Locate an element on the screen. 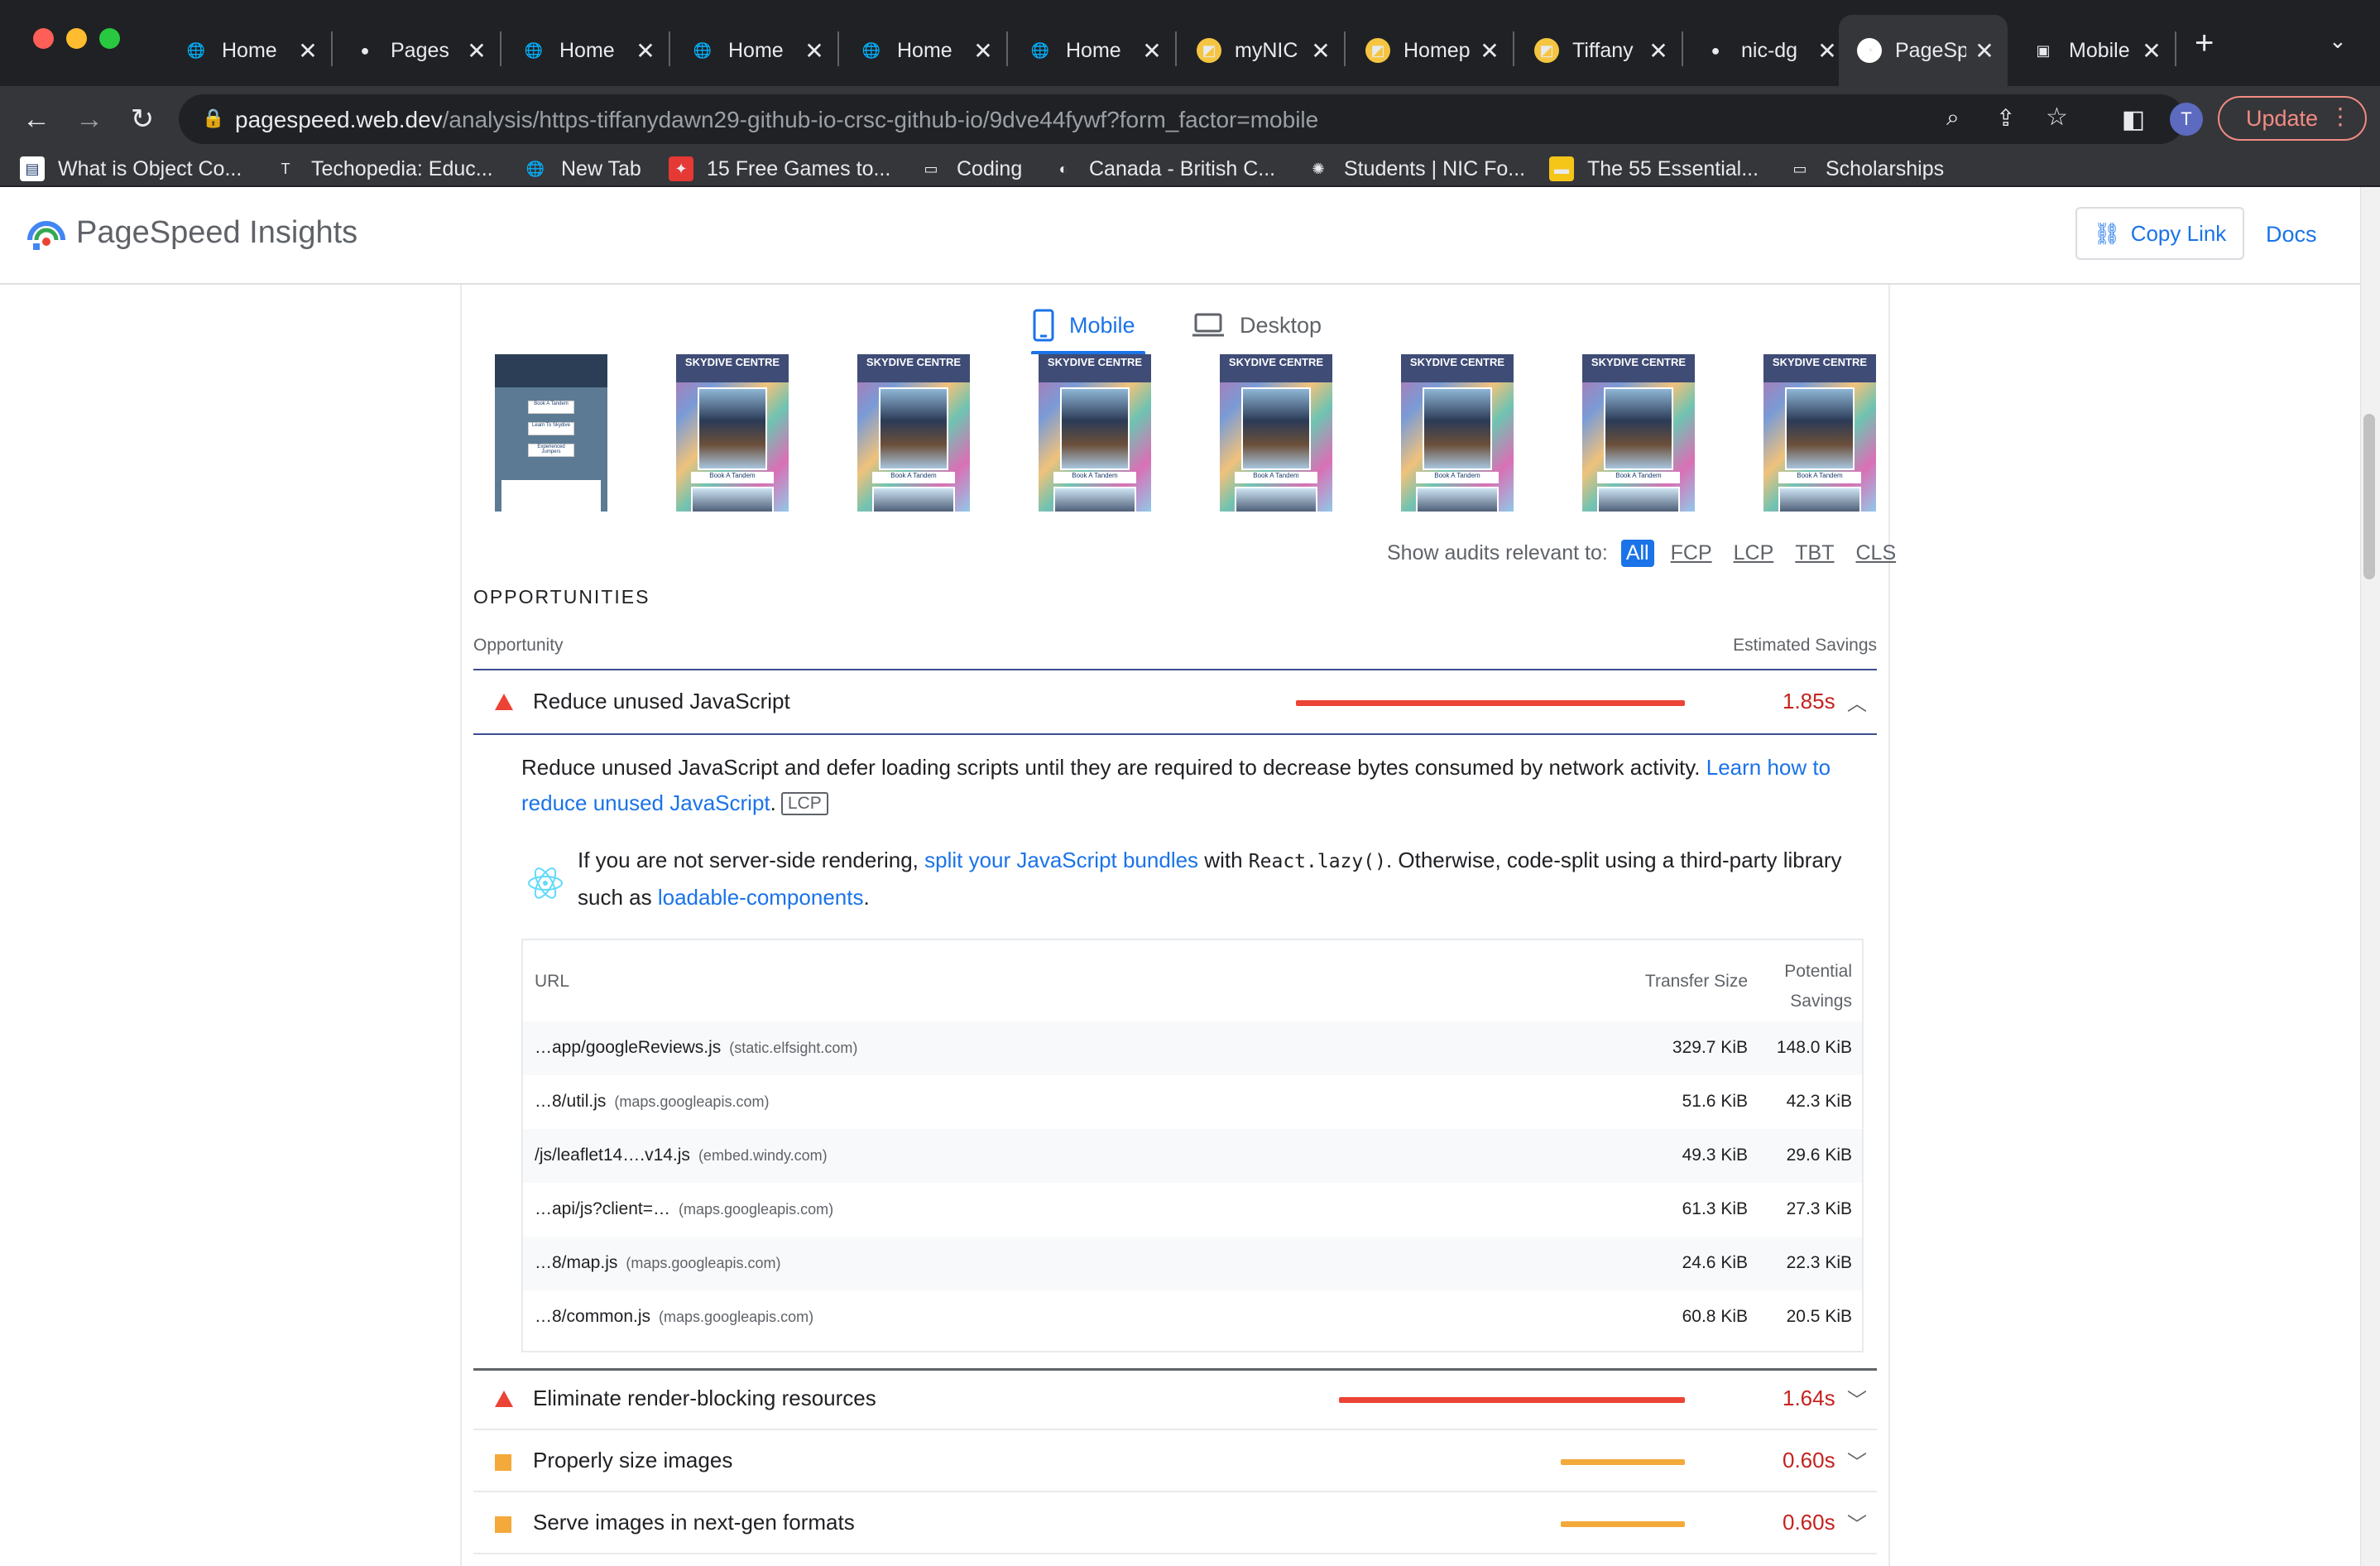  filter-chip-cls: CLS is located at coordinates (1875, 553).